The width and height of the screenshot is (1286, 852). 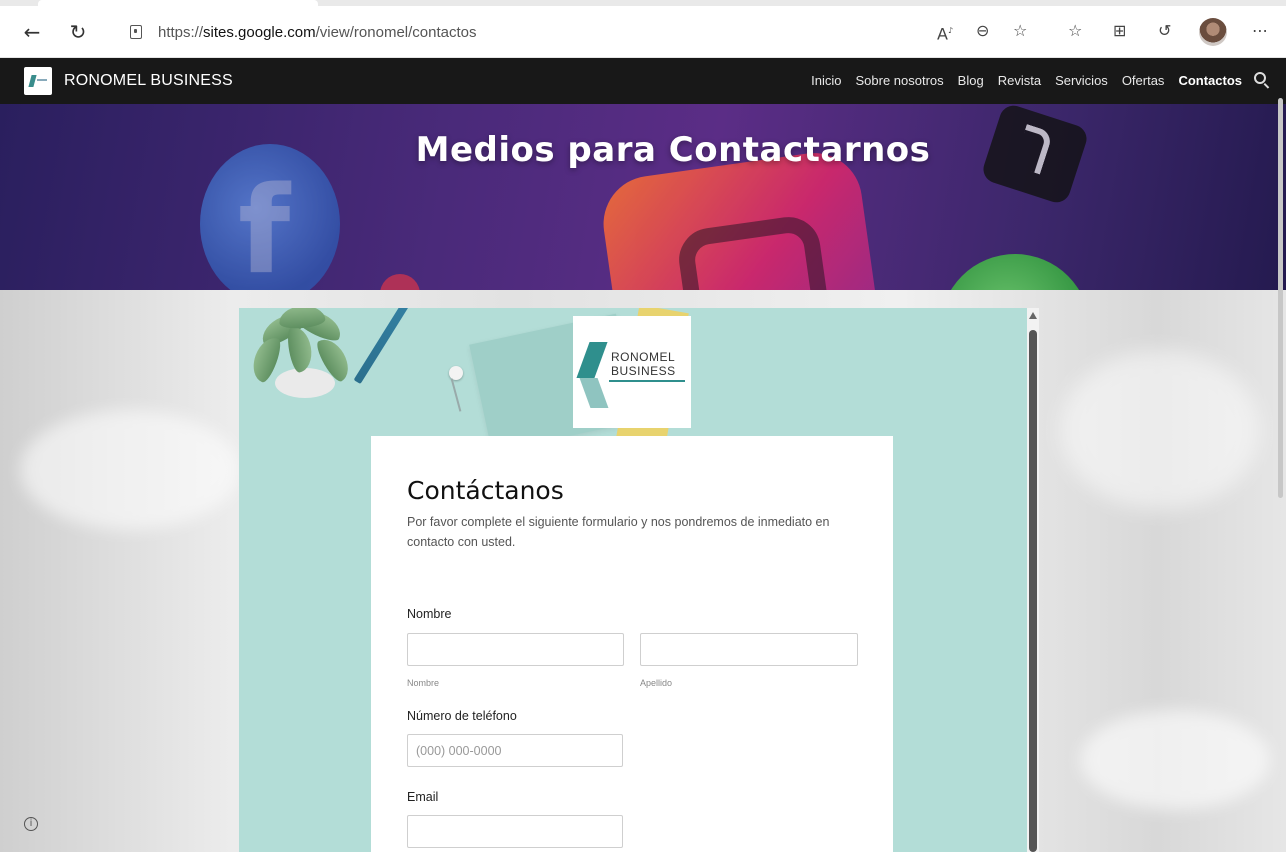 What do you see at coordinates (305, 383) in the screenshot?
I see `plant-pot` at bounding box center [305, 383].